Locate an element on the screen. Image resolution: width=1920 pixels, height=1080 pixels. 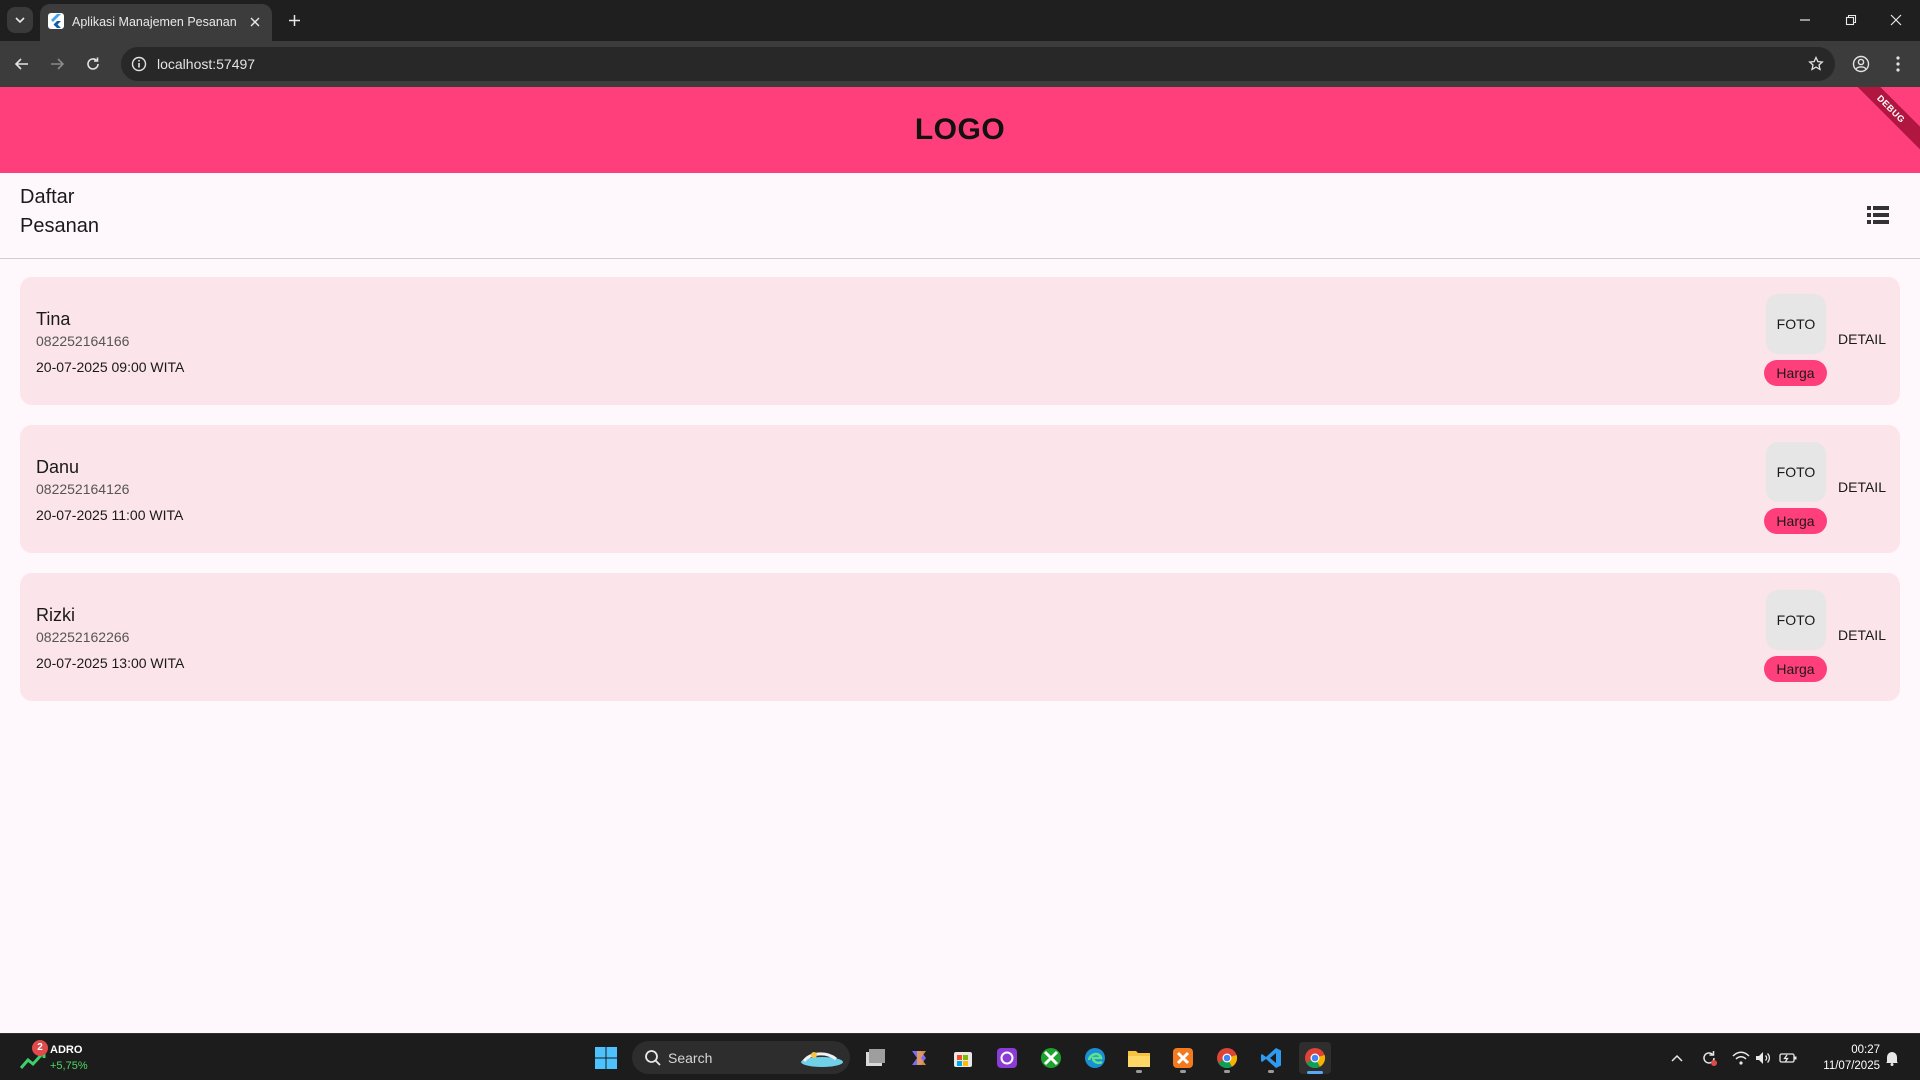
arrow-right-icon is located at coordinates (58, 64).